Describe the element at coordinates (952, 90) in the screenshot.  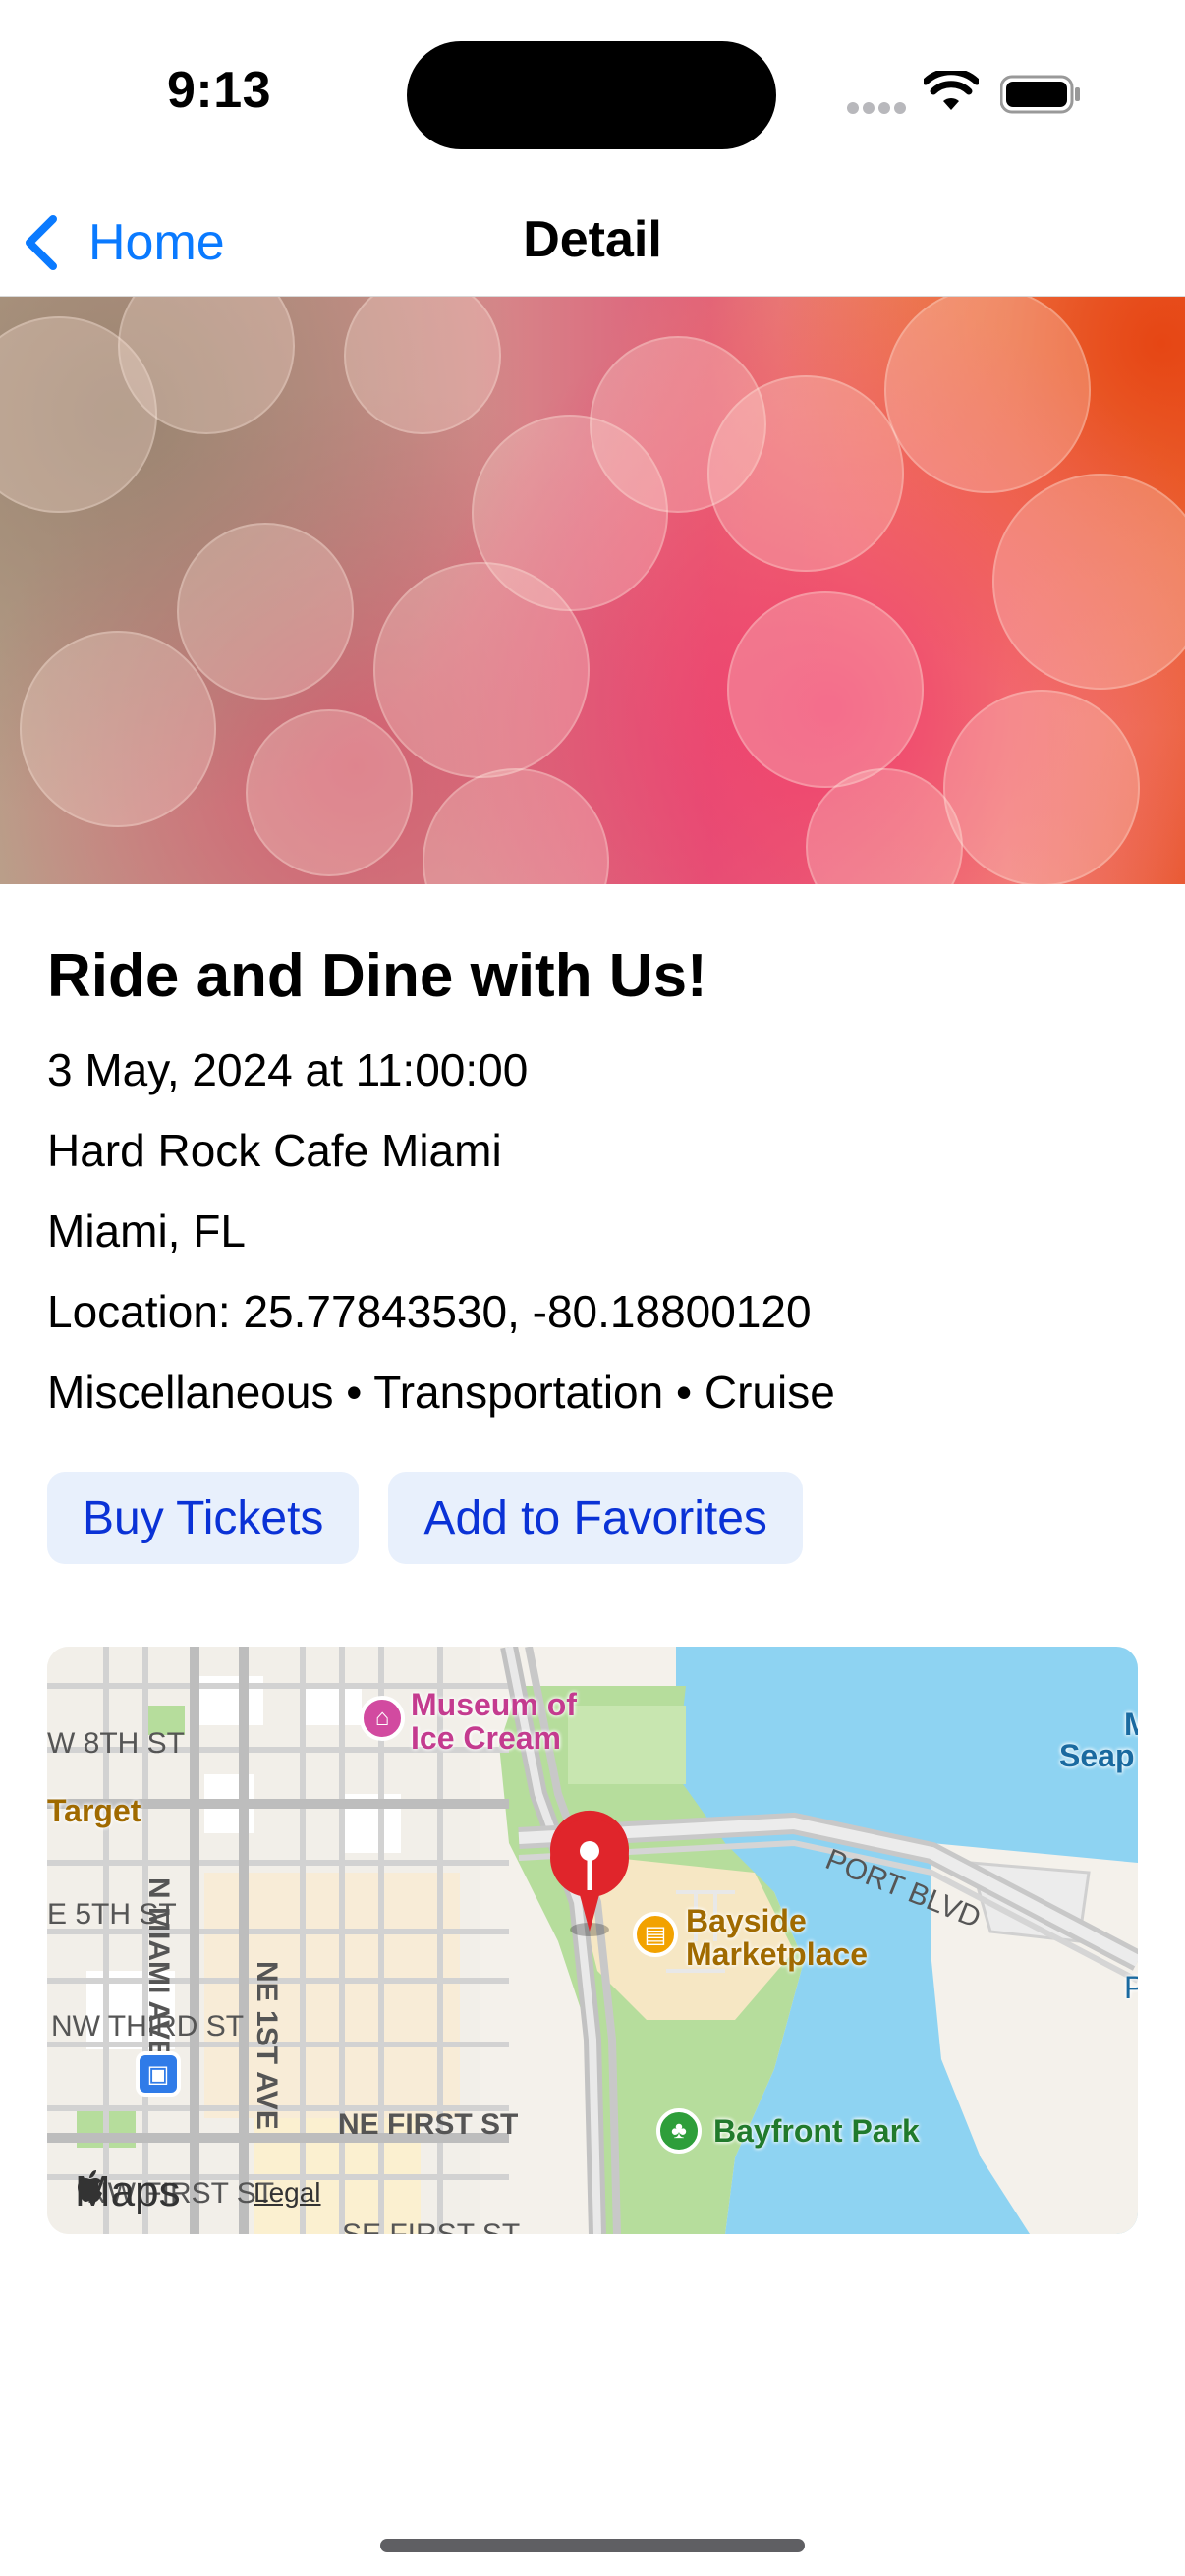
I see `wifi-icon` at that location.